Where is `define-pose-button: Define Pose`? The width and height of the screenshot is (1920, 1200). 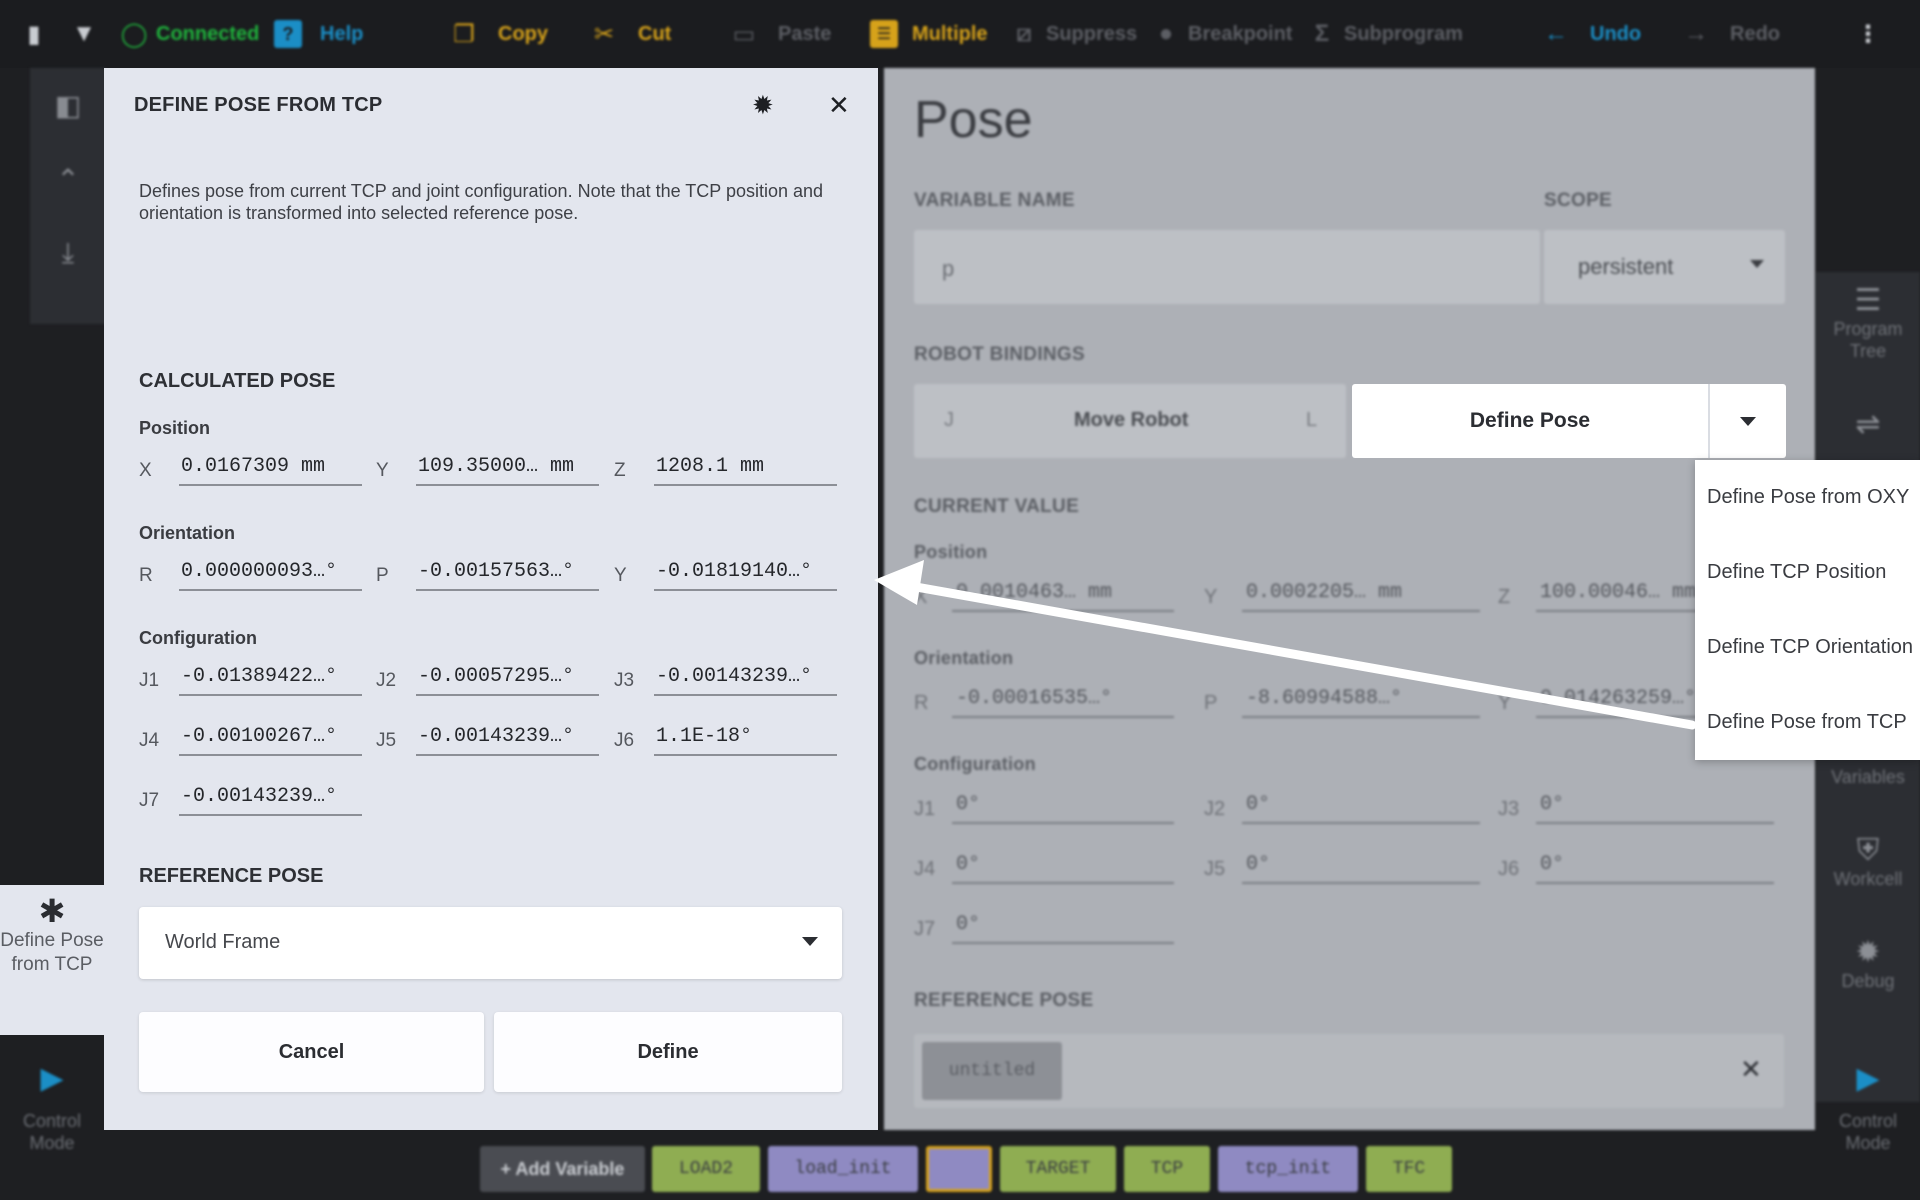 define-pose-button: Define Pose is located at coordinates (1530, 421).